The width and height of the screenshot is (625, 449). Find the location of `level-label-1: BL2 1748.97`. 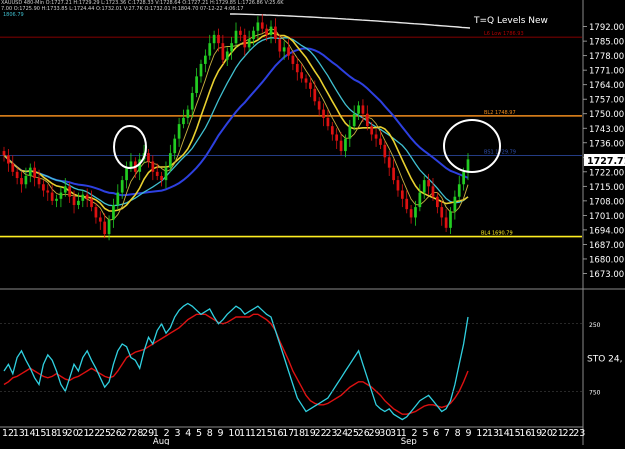

level-label-1: BL2 1748.97 is located at coordinates (500, 113).